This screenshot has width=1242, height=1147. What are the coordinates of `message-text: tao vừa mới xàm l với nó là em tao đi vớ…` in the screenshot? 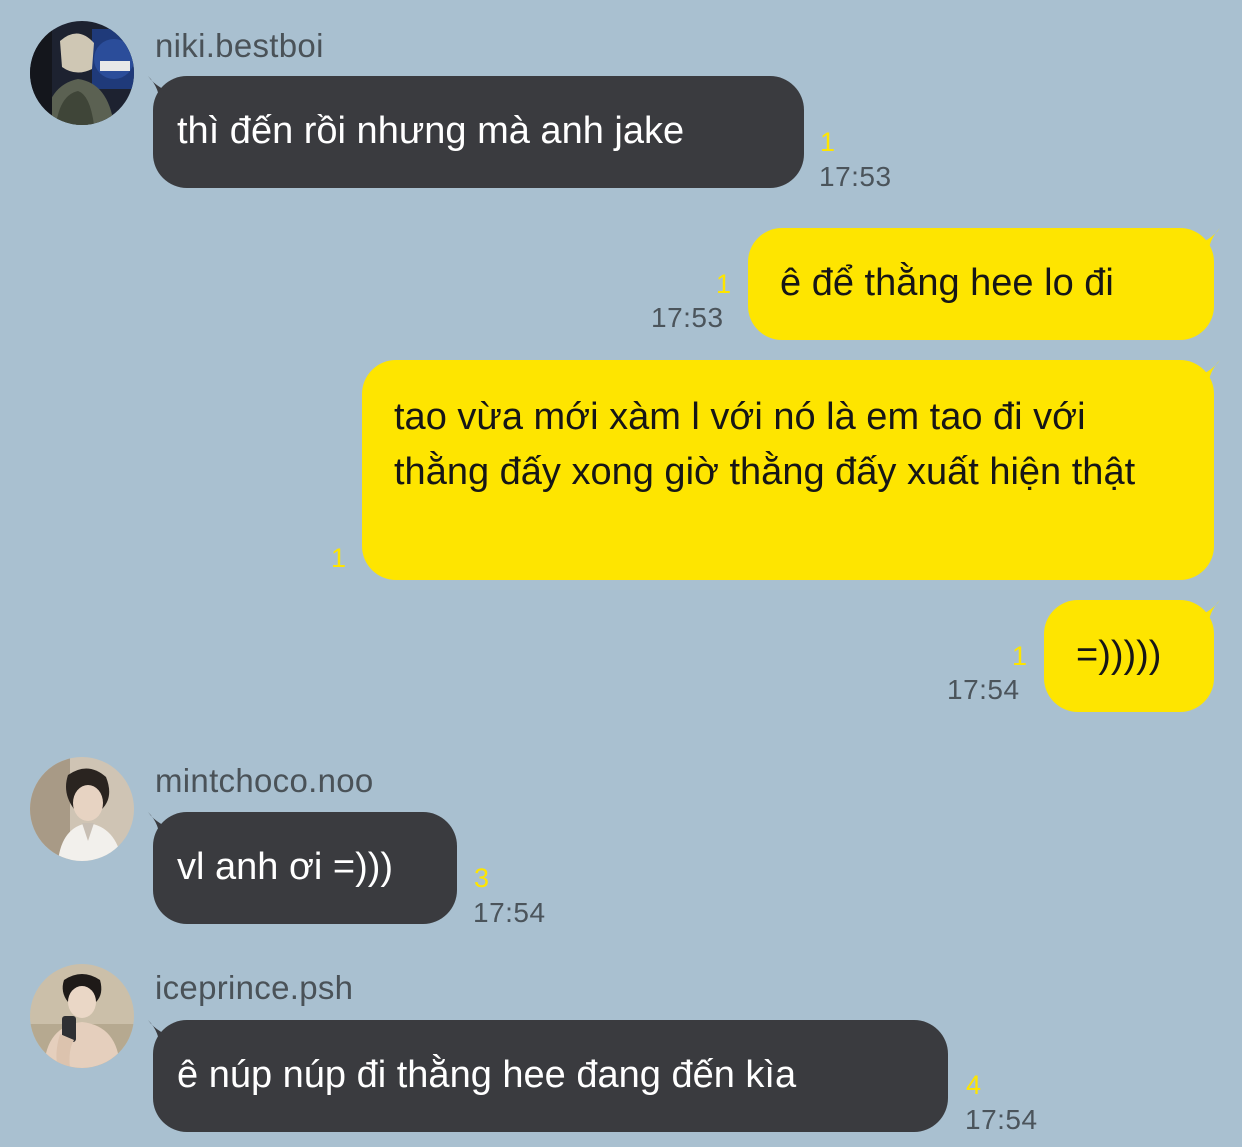 It's located at (765, 444).